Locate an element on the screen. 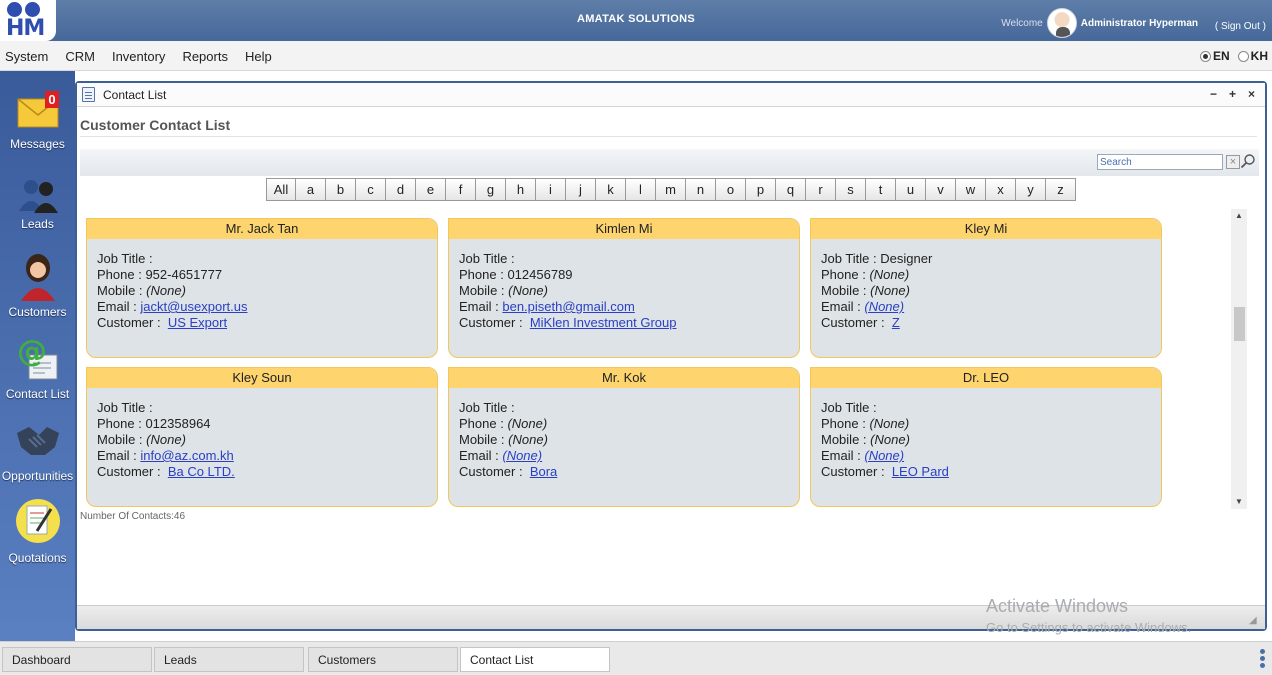 The image size is (1272, 675). menu-bar: System CRM Inventory Reports Help EN KH is located at coordinates (636, 56).